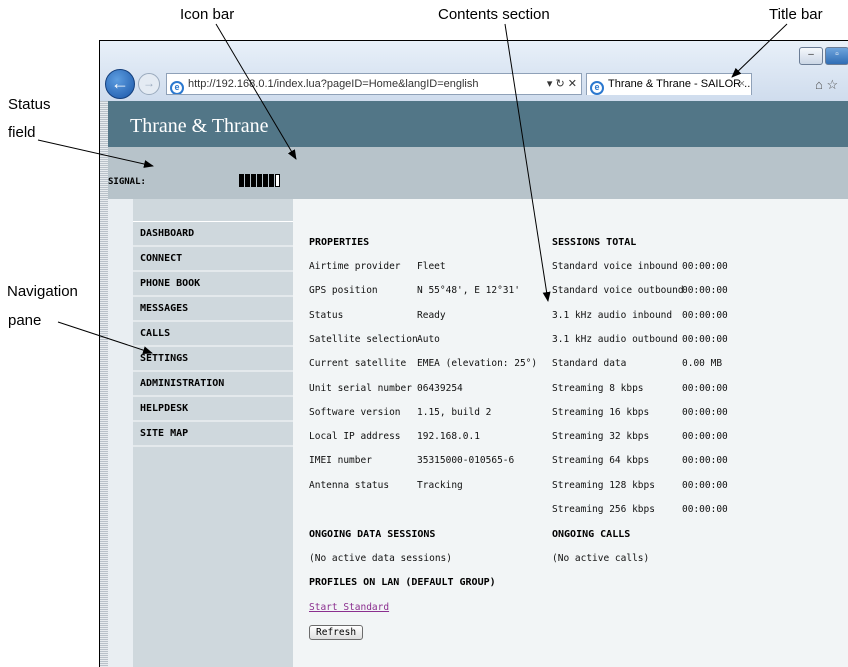 The width and height of the screenshot is (848, 667). What do you see at coordinates (213, 259) in the screenshot?
I see `nav-item: CONNECT` at bounding box center [213, 259].